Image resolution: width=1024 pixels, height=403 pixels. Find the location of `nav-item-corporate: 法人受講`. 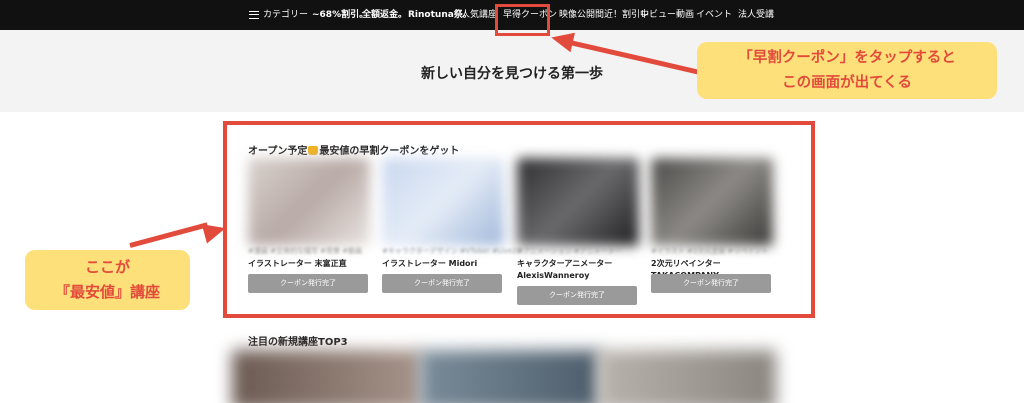

nav-item-corporate: 法人受講 is located at coordinates (756, 15).